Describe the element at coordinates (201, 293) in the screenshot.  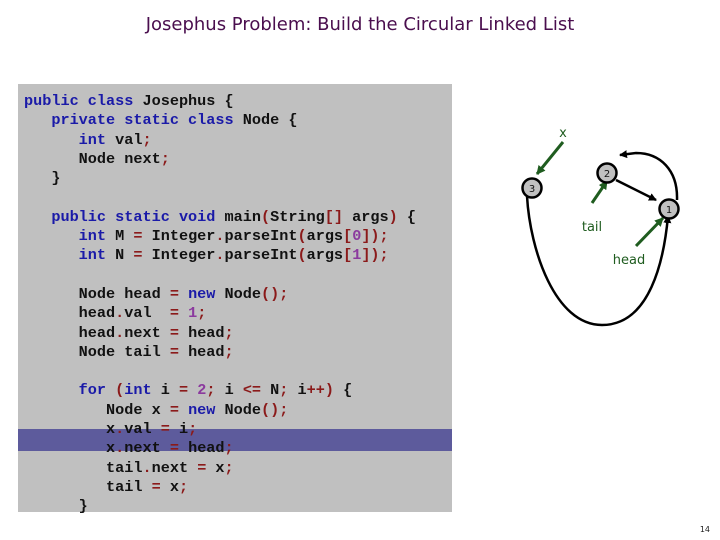
I see `code-token: new` at that location.